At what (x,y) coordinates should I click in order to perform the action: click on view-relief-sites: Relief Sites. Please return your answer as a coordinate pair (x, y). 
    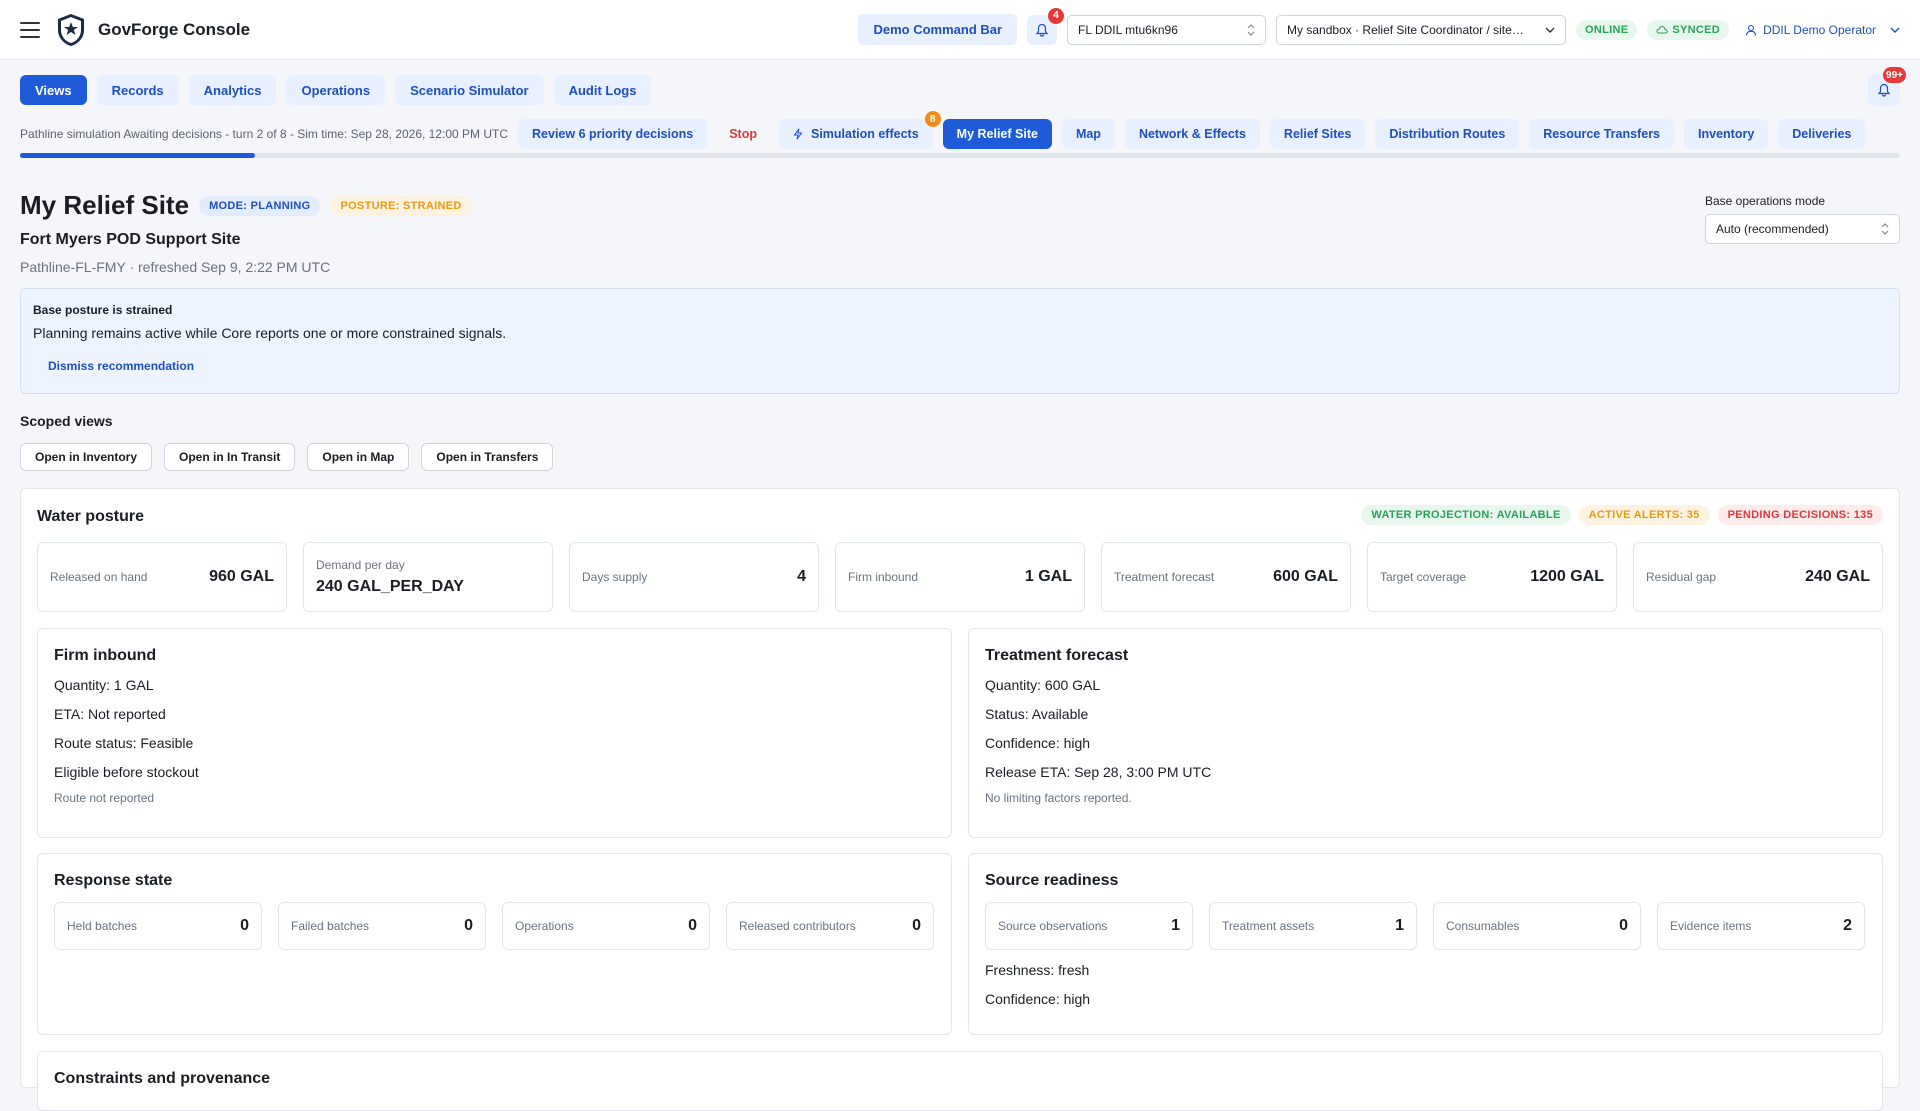
    Looking at the image, I should click on (1317, 134).